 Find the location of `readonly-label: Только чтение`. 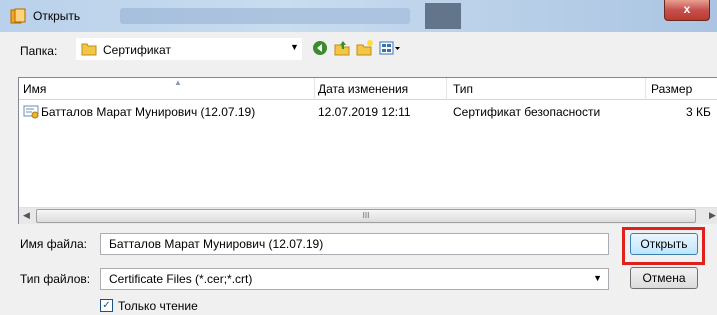

readonly-label: Только чтение is located at coordinates (158, 306).